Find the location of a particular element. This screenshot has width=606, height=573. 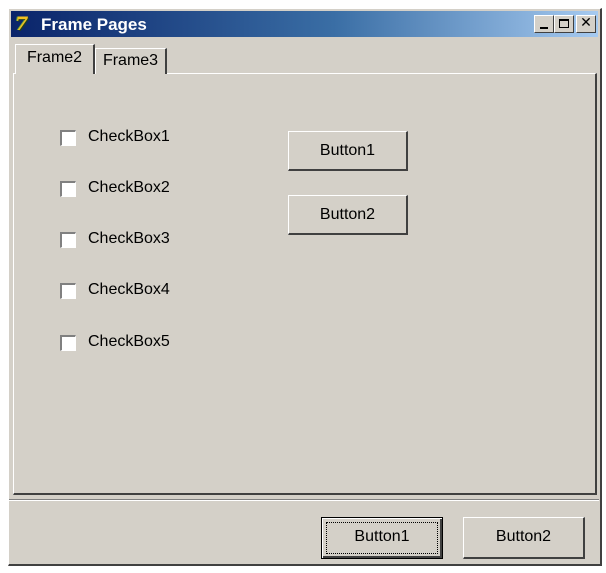

checkbox-label: CheckBox2 is located at coordinates (129, 188).